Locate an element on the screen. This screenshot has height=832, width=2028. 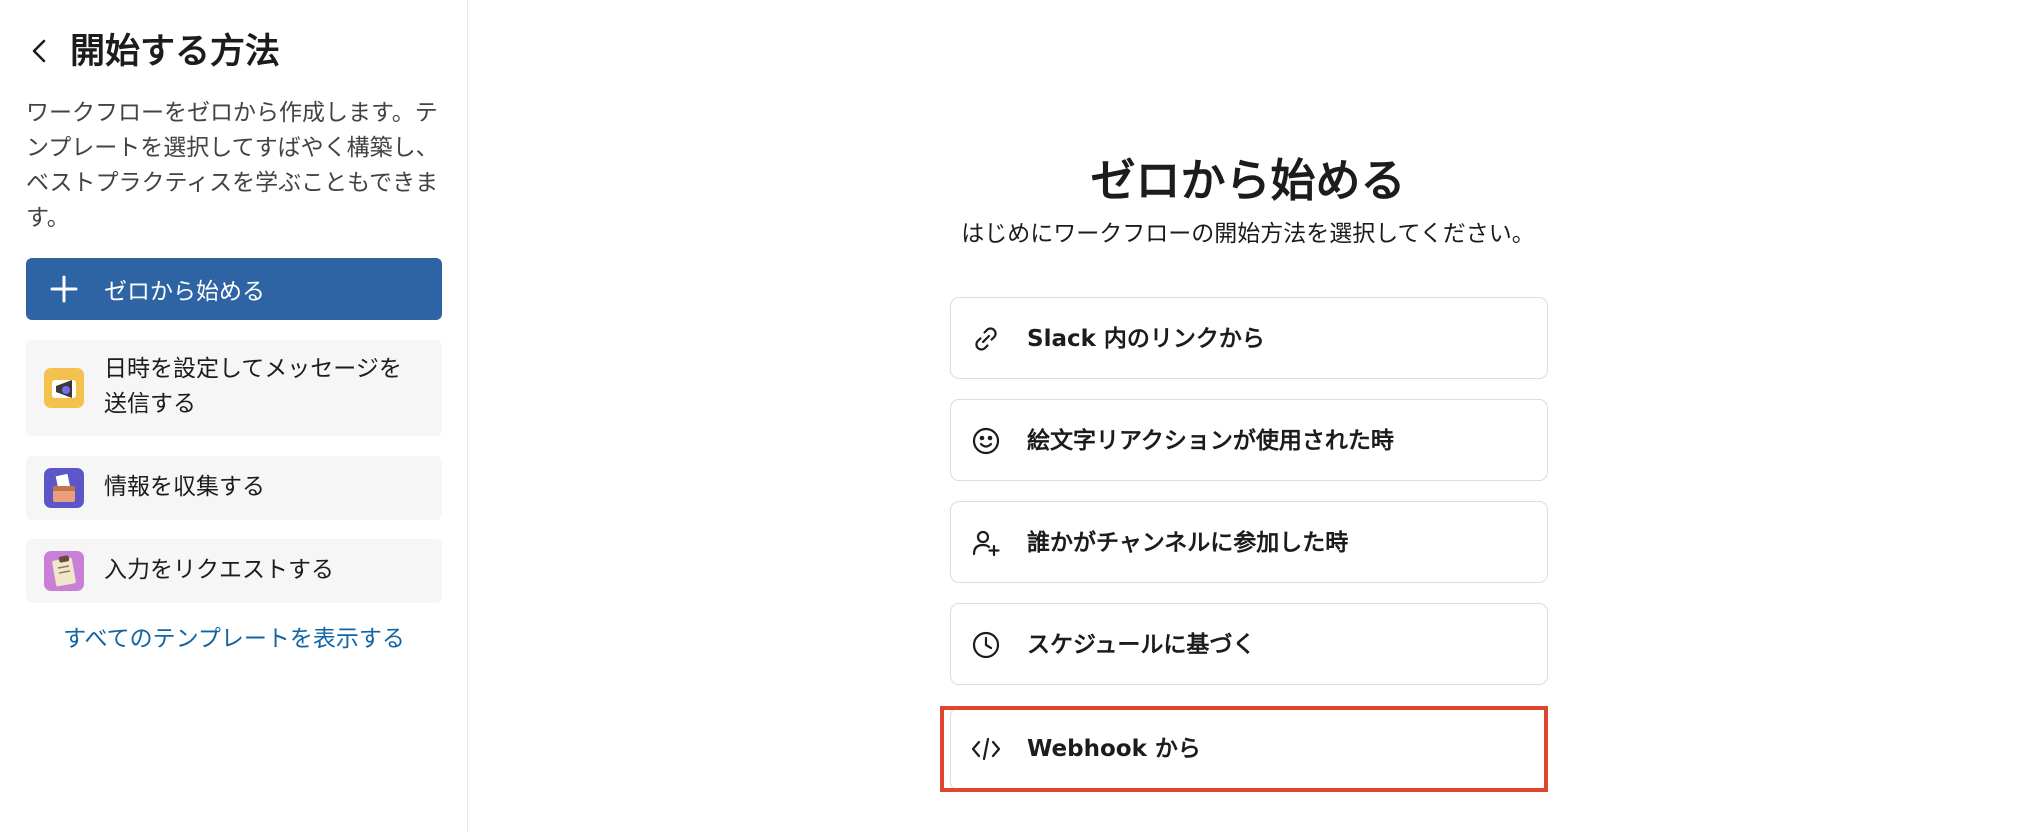
template-label: 入力をリクエストする is located at coordinates (219, 570).